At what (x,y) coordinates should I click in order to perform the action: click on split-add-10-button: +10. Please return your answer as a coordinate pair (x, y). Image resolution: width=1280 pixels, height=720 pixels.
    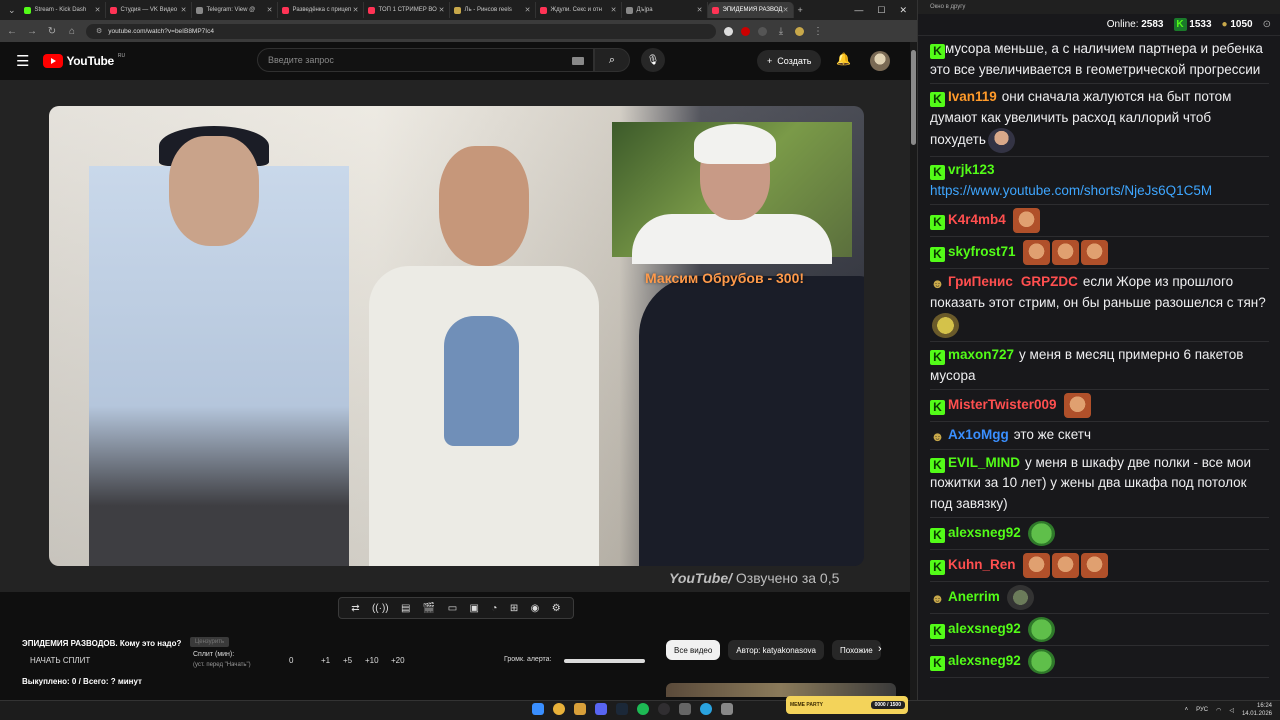
    Looking at the image, I should click on (372, 660).